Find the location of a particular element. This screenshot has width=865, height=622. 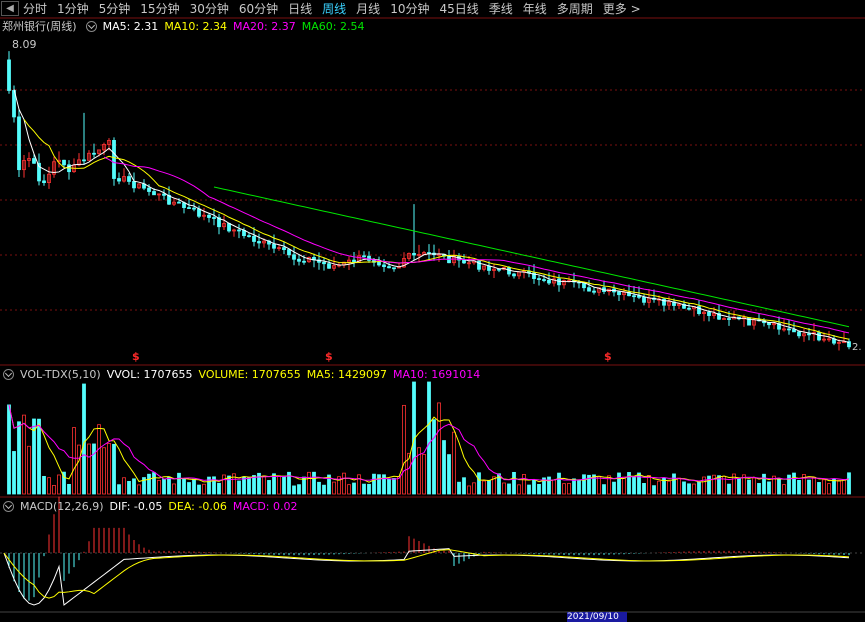

vvol-label: VVOL: 1707655 is located at coordinates (149, 374).